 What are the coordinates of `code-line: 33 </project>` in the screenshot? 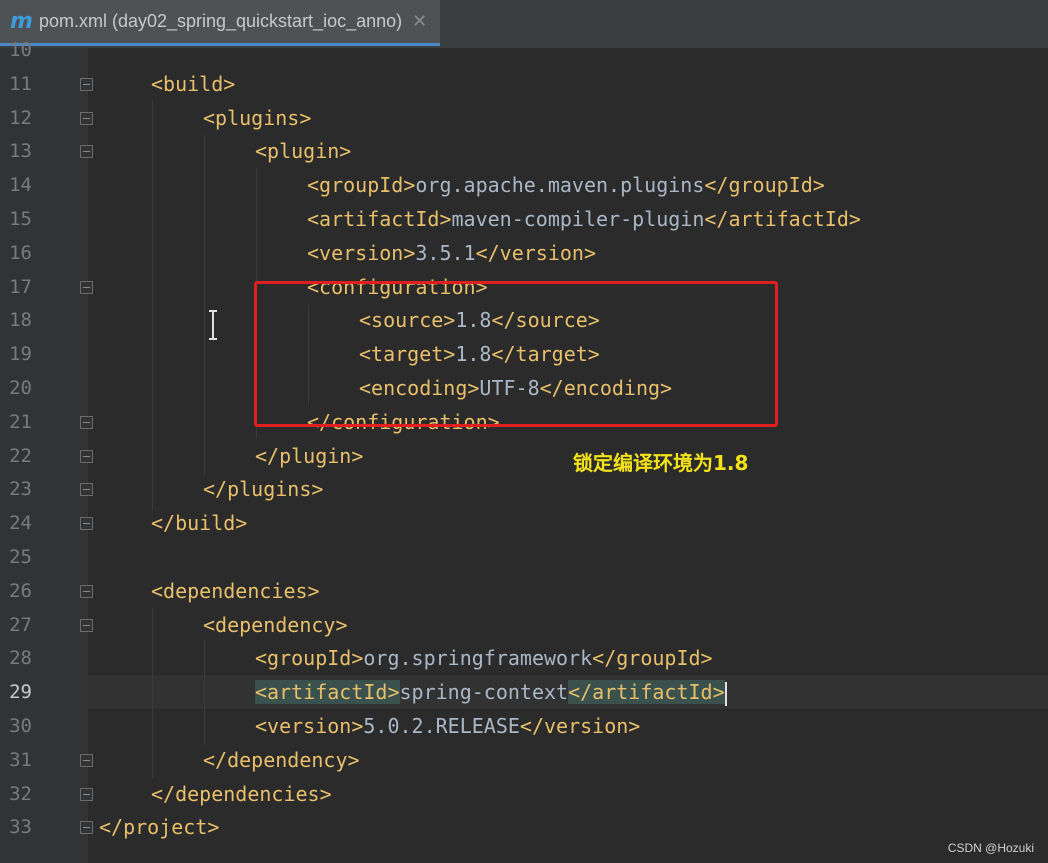 It's located at (524, 828).